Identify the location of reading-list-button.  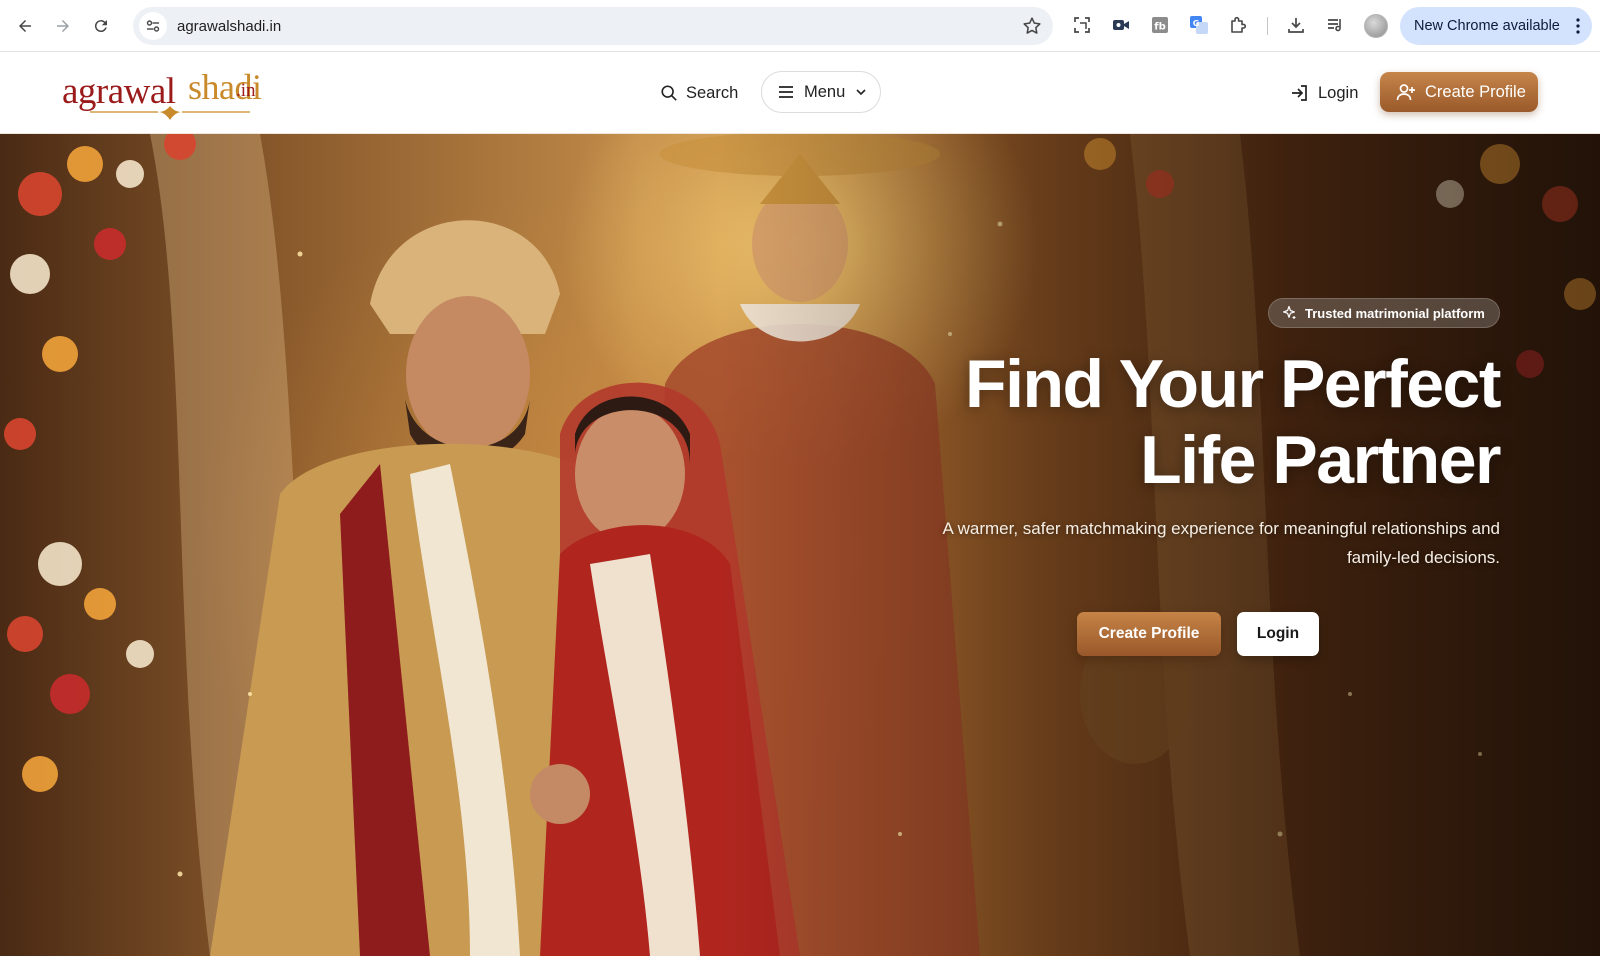
(1335, 25).